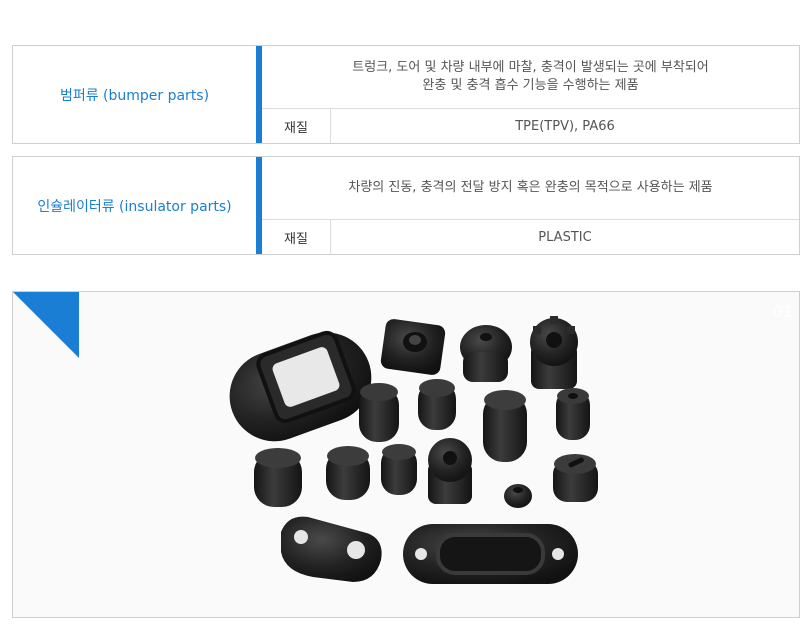 This screenshot has height=641, width=812. What do you see at coordinates (575, 478) in the screenshot?
I see `slotted-grommet` at bounding box center [575, 478].